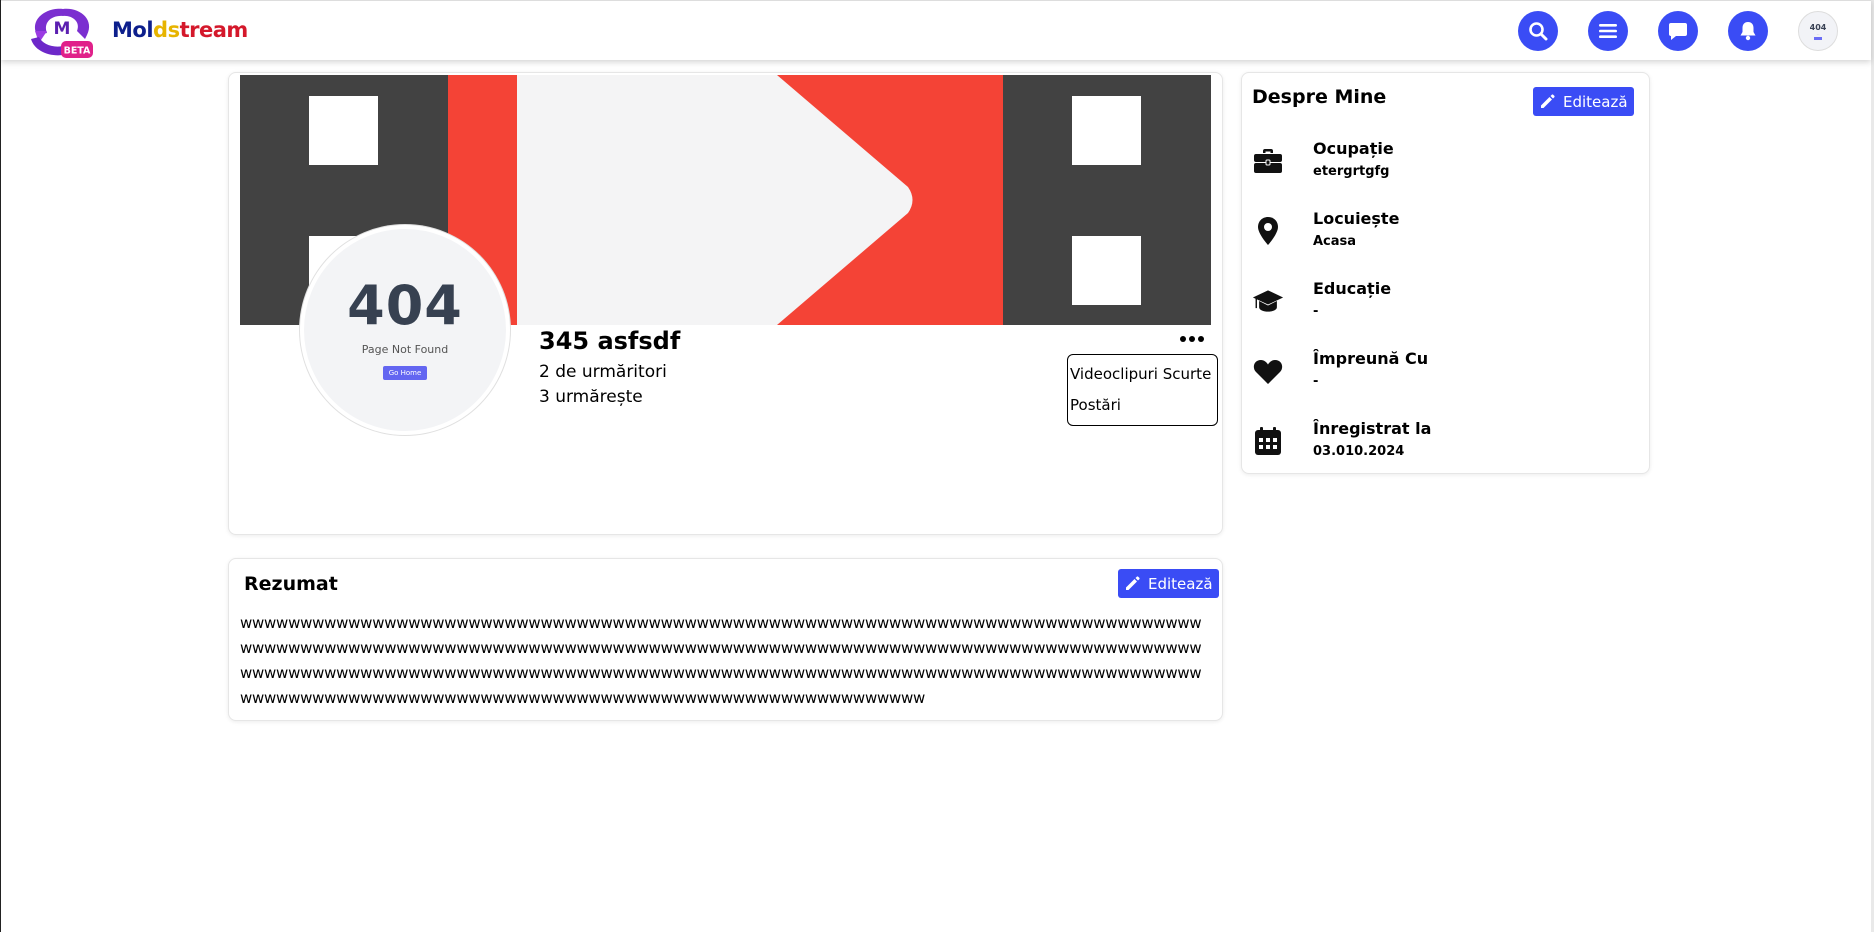 This screenshot has width=1874, height=932. Describe the element at coordinates (1316, 381) in the screenshot. I see `partner-value: -` at that location.